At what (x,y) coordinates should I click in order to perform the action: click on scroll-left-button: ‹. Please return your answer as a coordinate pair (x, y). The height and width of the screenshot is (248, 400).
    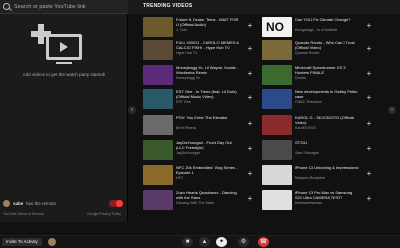
    Looking at the image, I should click on (132, 110).